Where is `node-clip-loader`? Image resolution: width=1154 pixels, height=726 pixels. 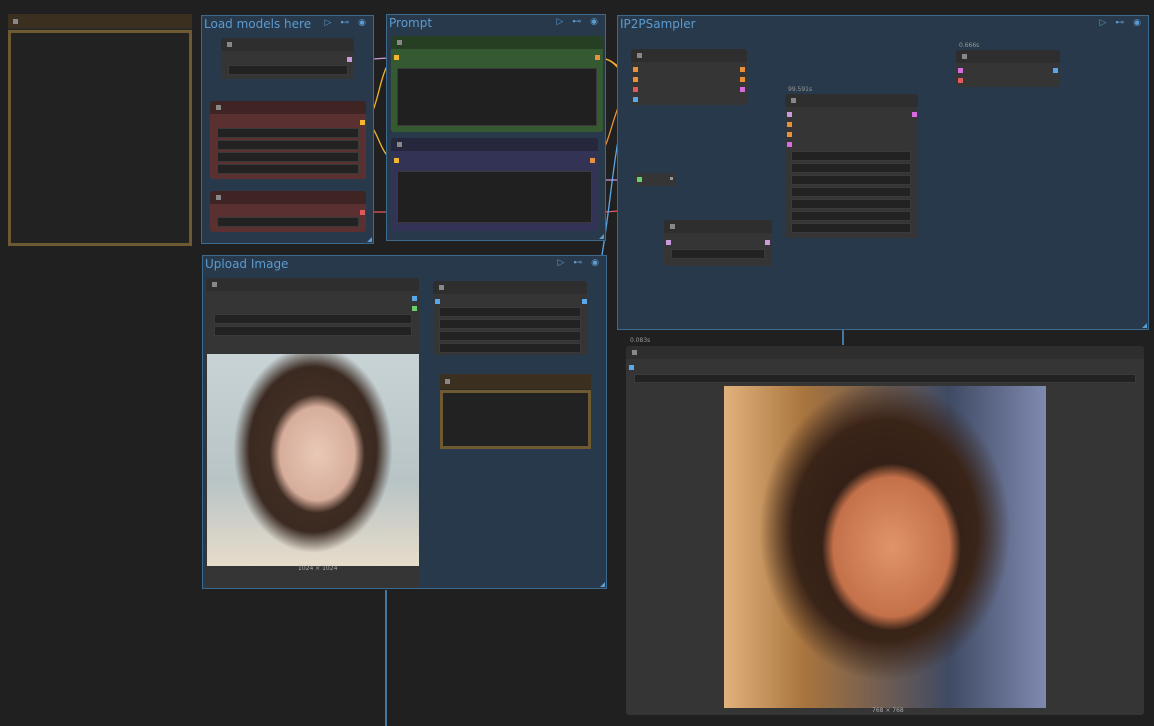 node-clip-loader is located at coordinates (287, 58).